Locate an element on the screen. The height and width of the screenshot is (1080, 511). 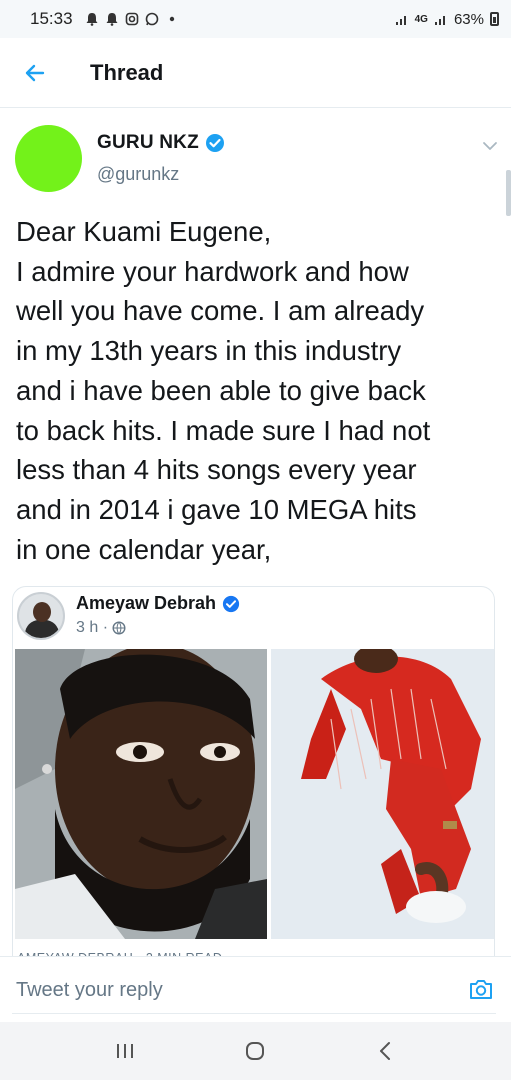
tweet-text-line: well you have come. I am already is located at coordinates (220, 311).